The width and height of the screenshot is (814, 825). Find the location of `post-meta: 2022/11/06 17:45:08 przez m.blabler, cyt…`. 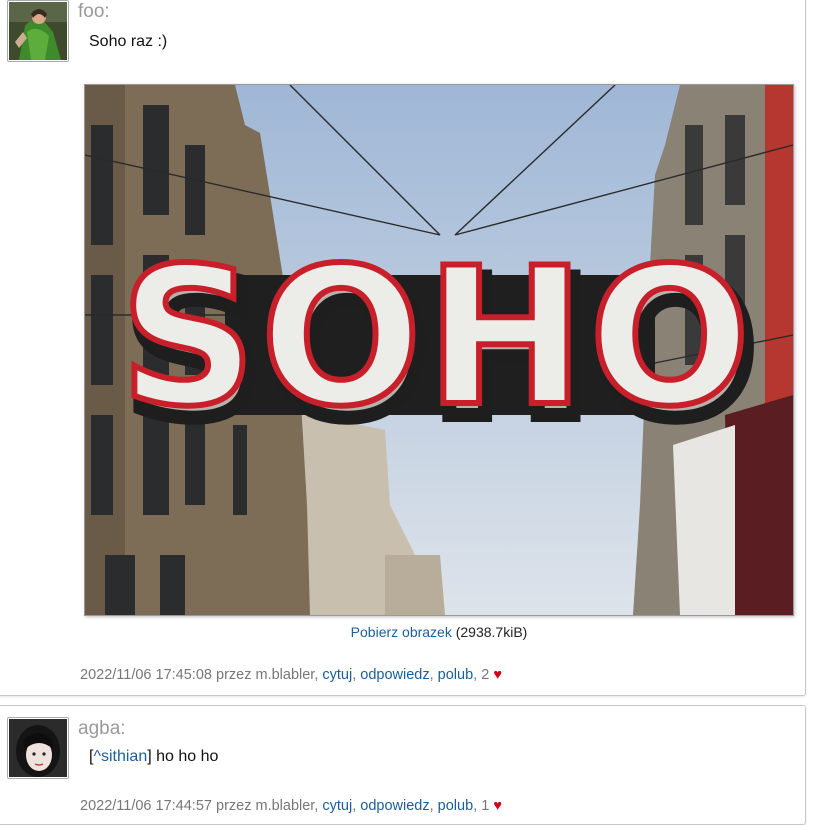

post-meta: 2022/11/06 17:45:08 przez m.blabler, cyt… is located at coordinates (291, 675).